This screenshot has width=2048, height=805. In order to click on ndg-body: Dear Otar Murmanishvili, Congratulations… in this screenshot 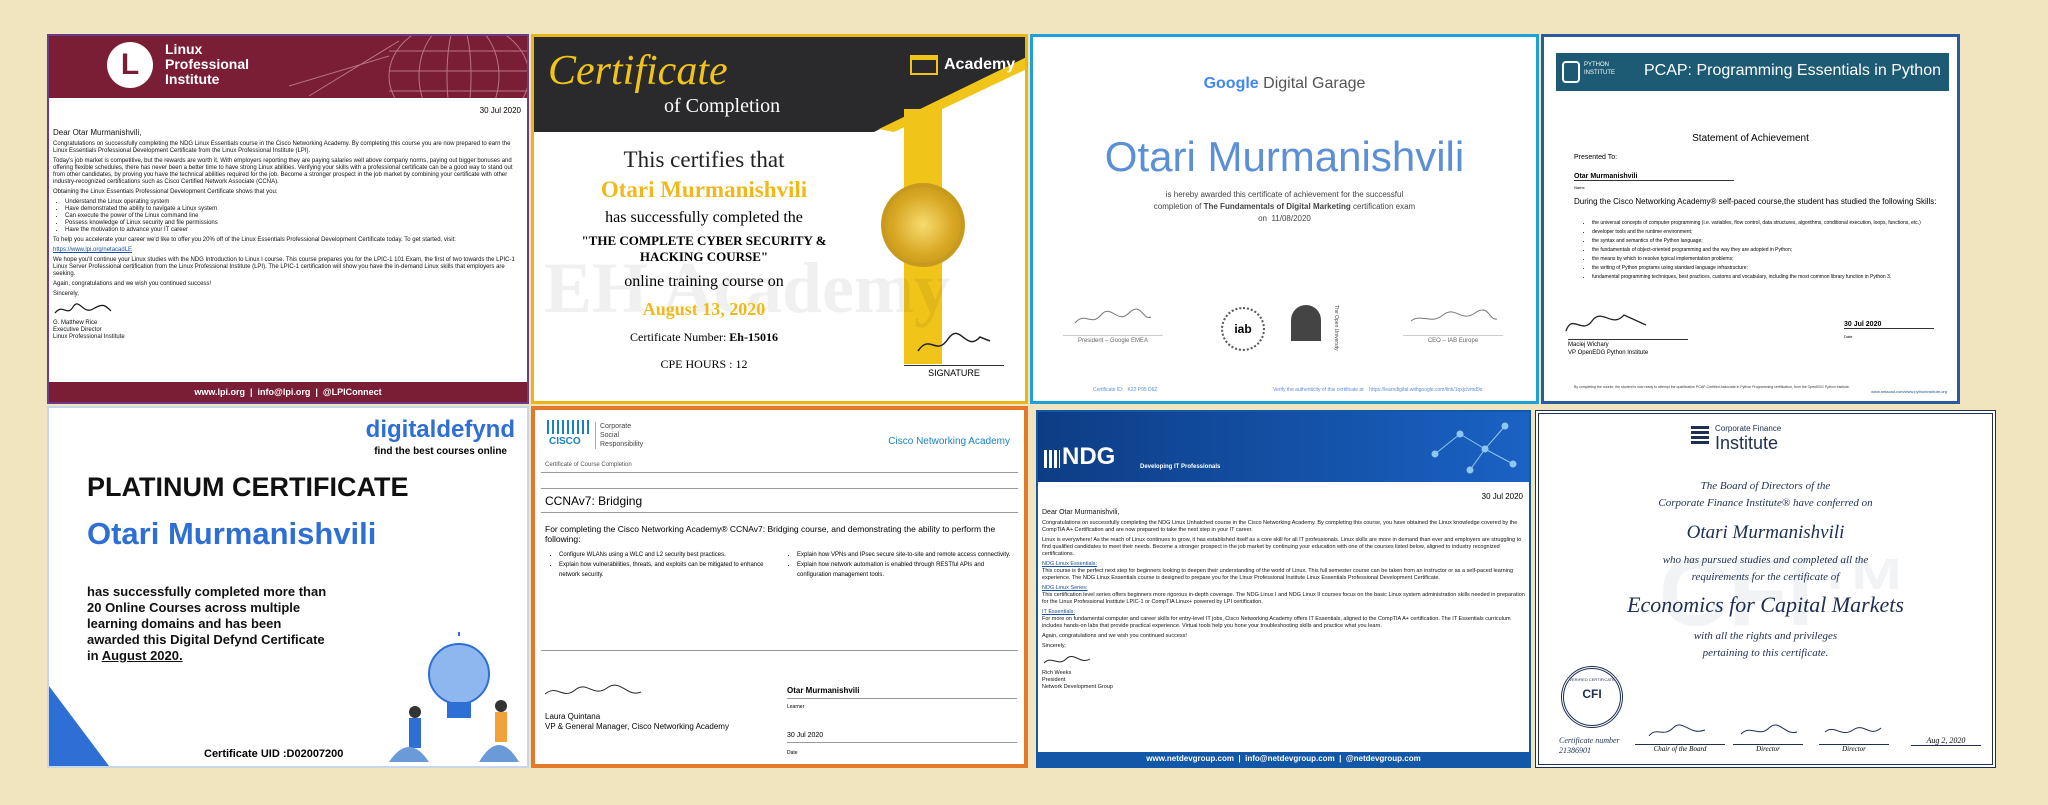, I will do `click(1283, 599)`.